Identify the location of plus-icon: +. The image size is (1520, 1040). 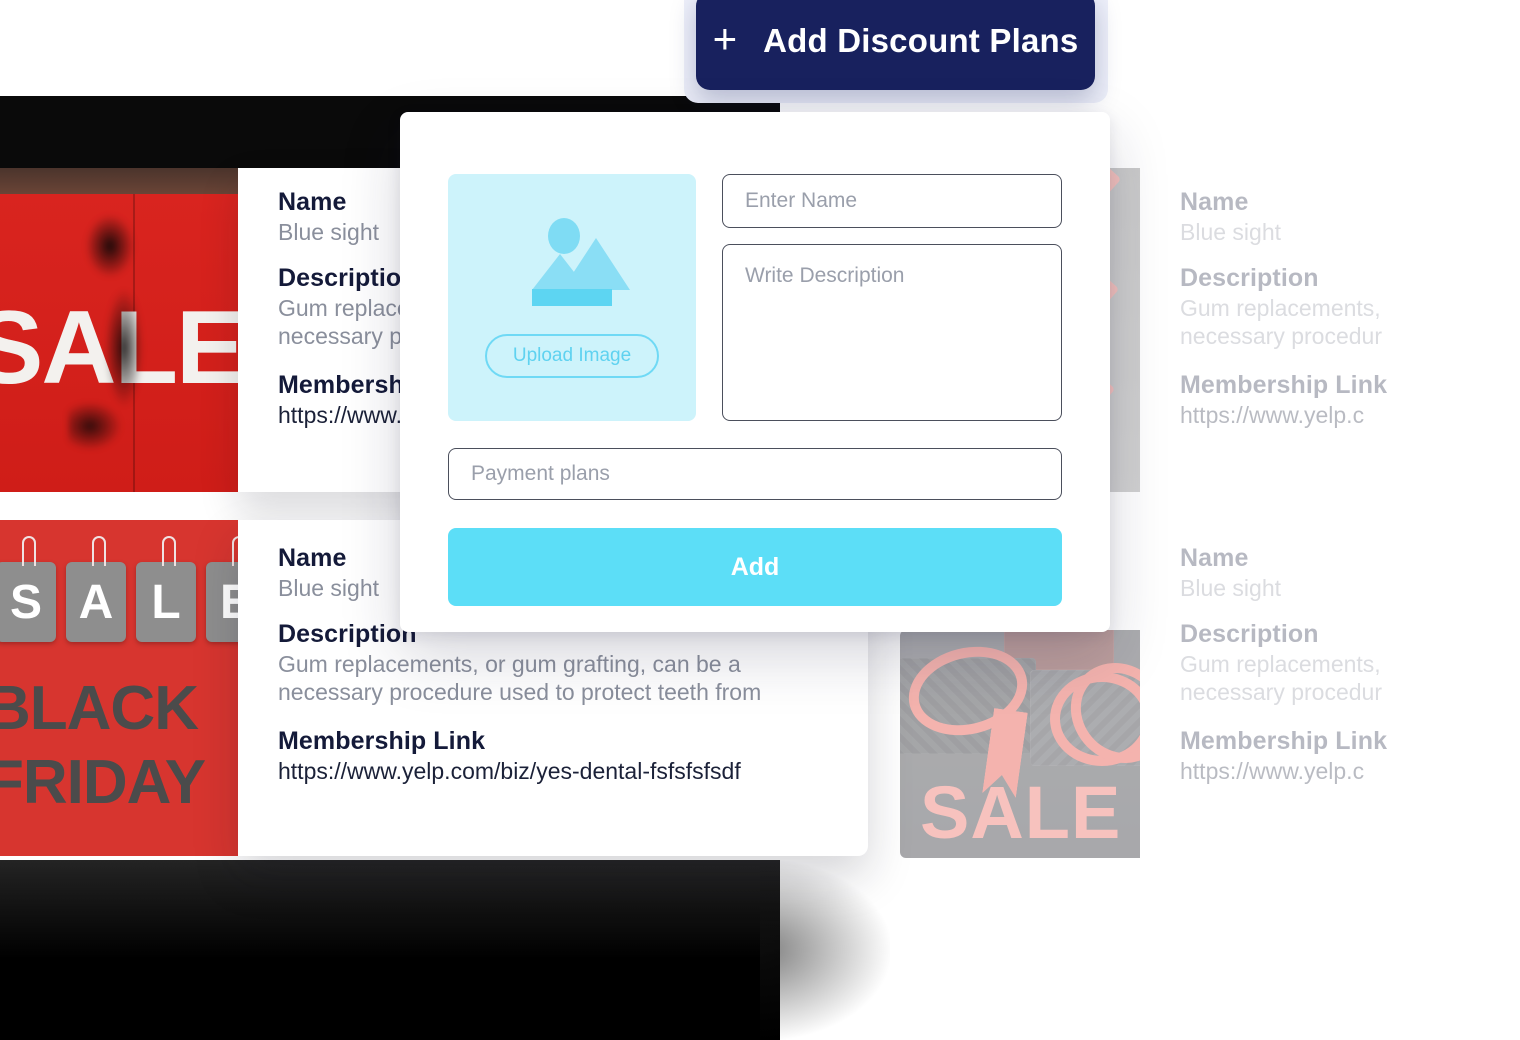
(725, 38).